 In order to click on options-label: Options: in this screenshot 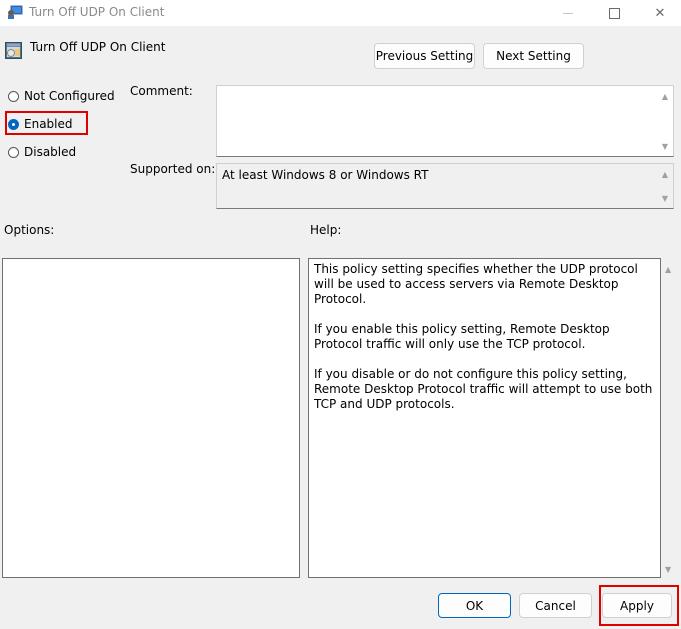, I will do `click(29, 230)`.